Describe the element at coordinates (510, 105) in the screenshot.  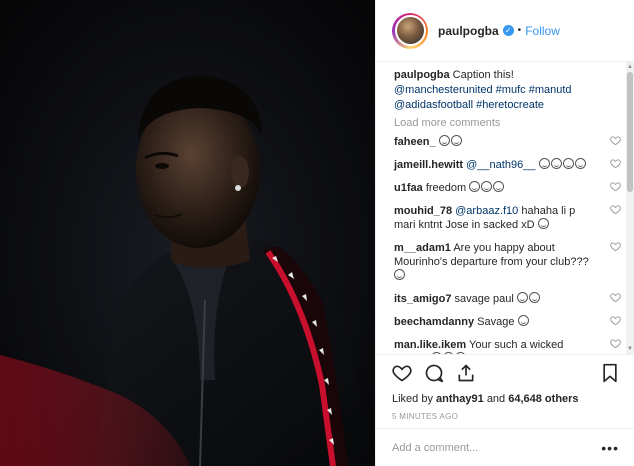
I see `caption-tag: #heretocreate` at that location.